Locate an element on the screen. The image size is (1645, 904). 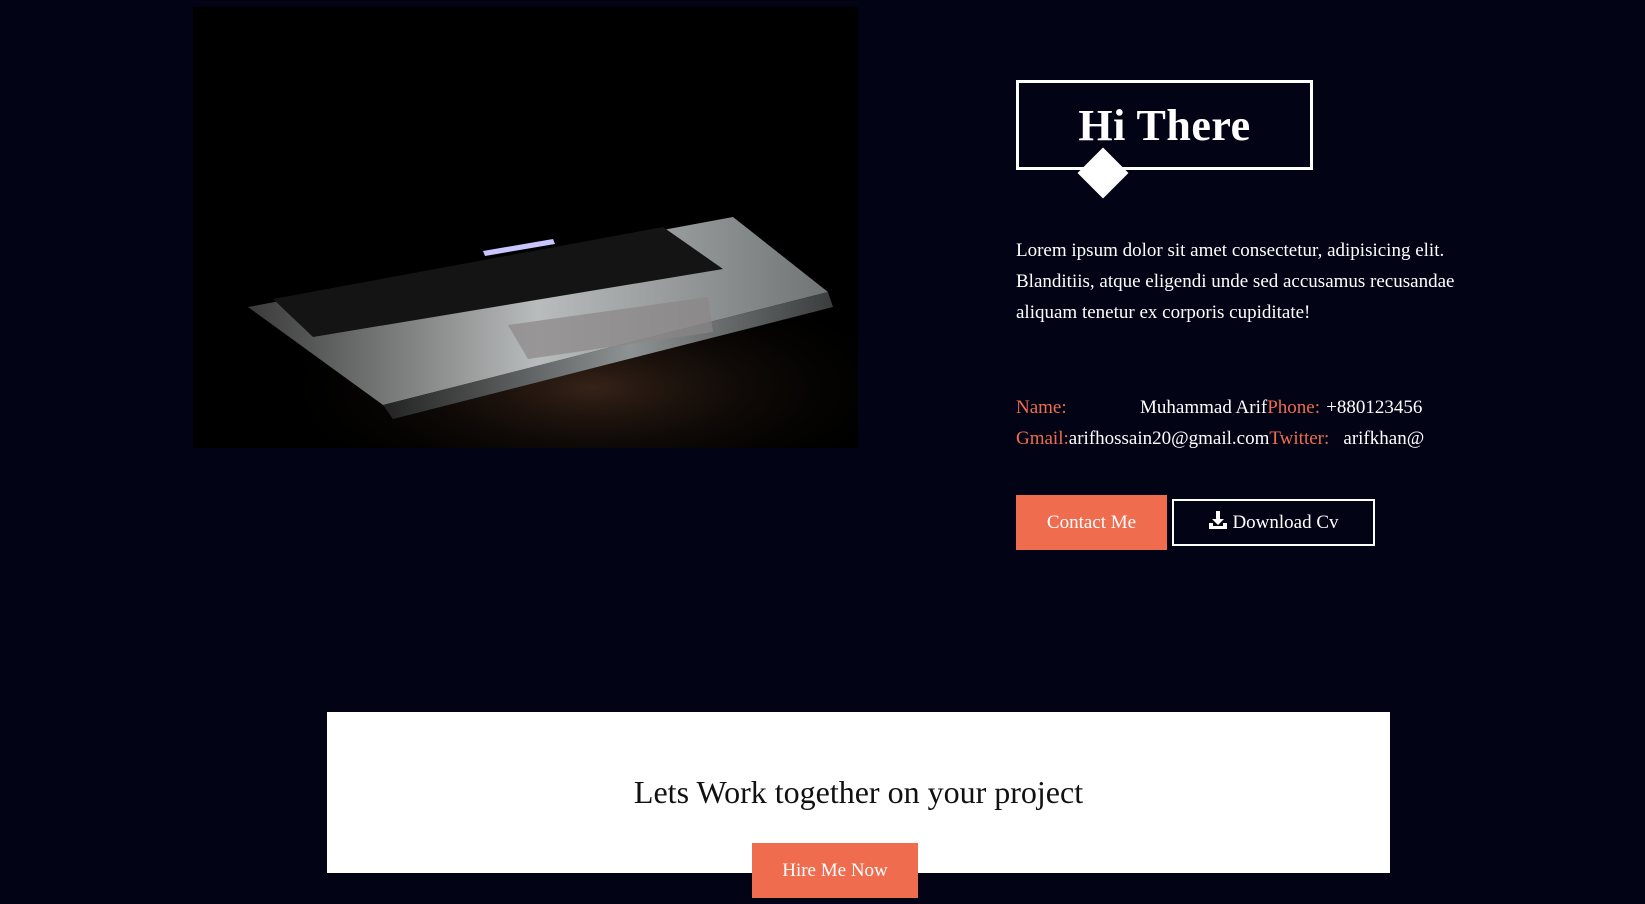
page-title: Hi There is located at coordinates (1164, 125).